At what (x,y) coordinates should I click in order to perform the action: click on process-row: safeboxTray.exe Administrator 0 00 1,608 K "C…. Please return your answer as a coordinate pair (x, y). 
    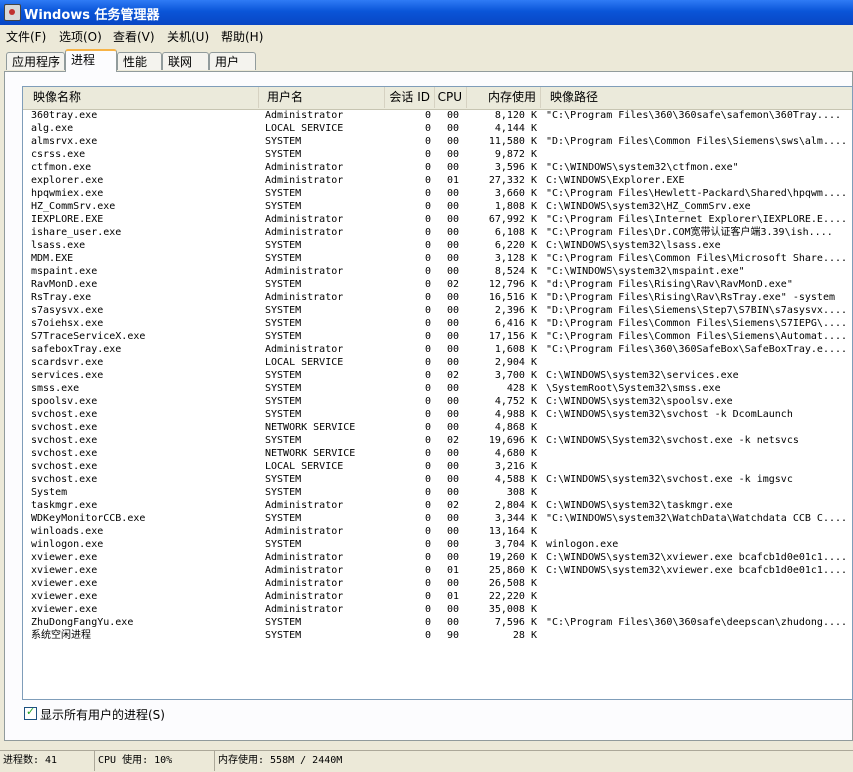
    Looking at the image, I should click on (437, 349).